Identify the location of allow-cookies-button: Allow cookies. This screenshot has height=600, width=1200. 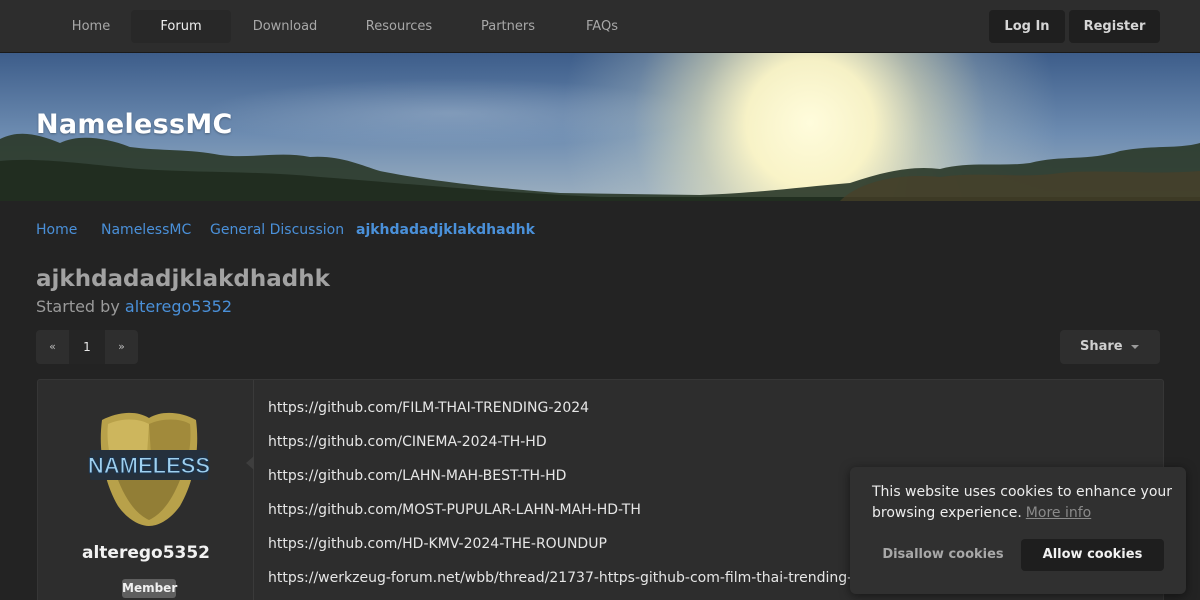
(1092, 555).